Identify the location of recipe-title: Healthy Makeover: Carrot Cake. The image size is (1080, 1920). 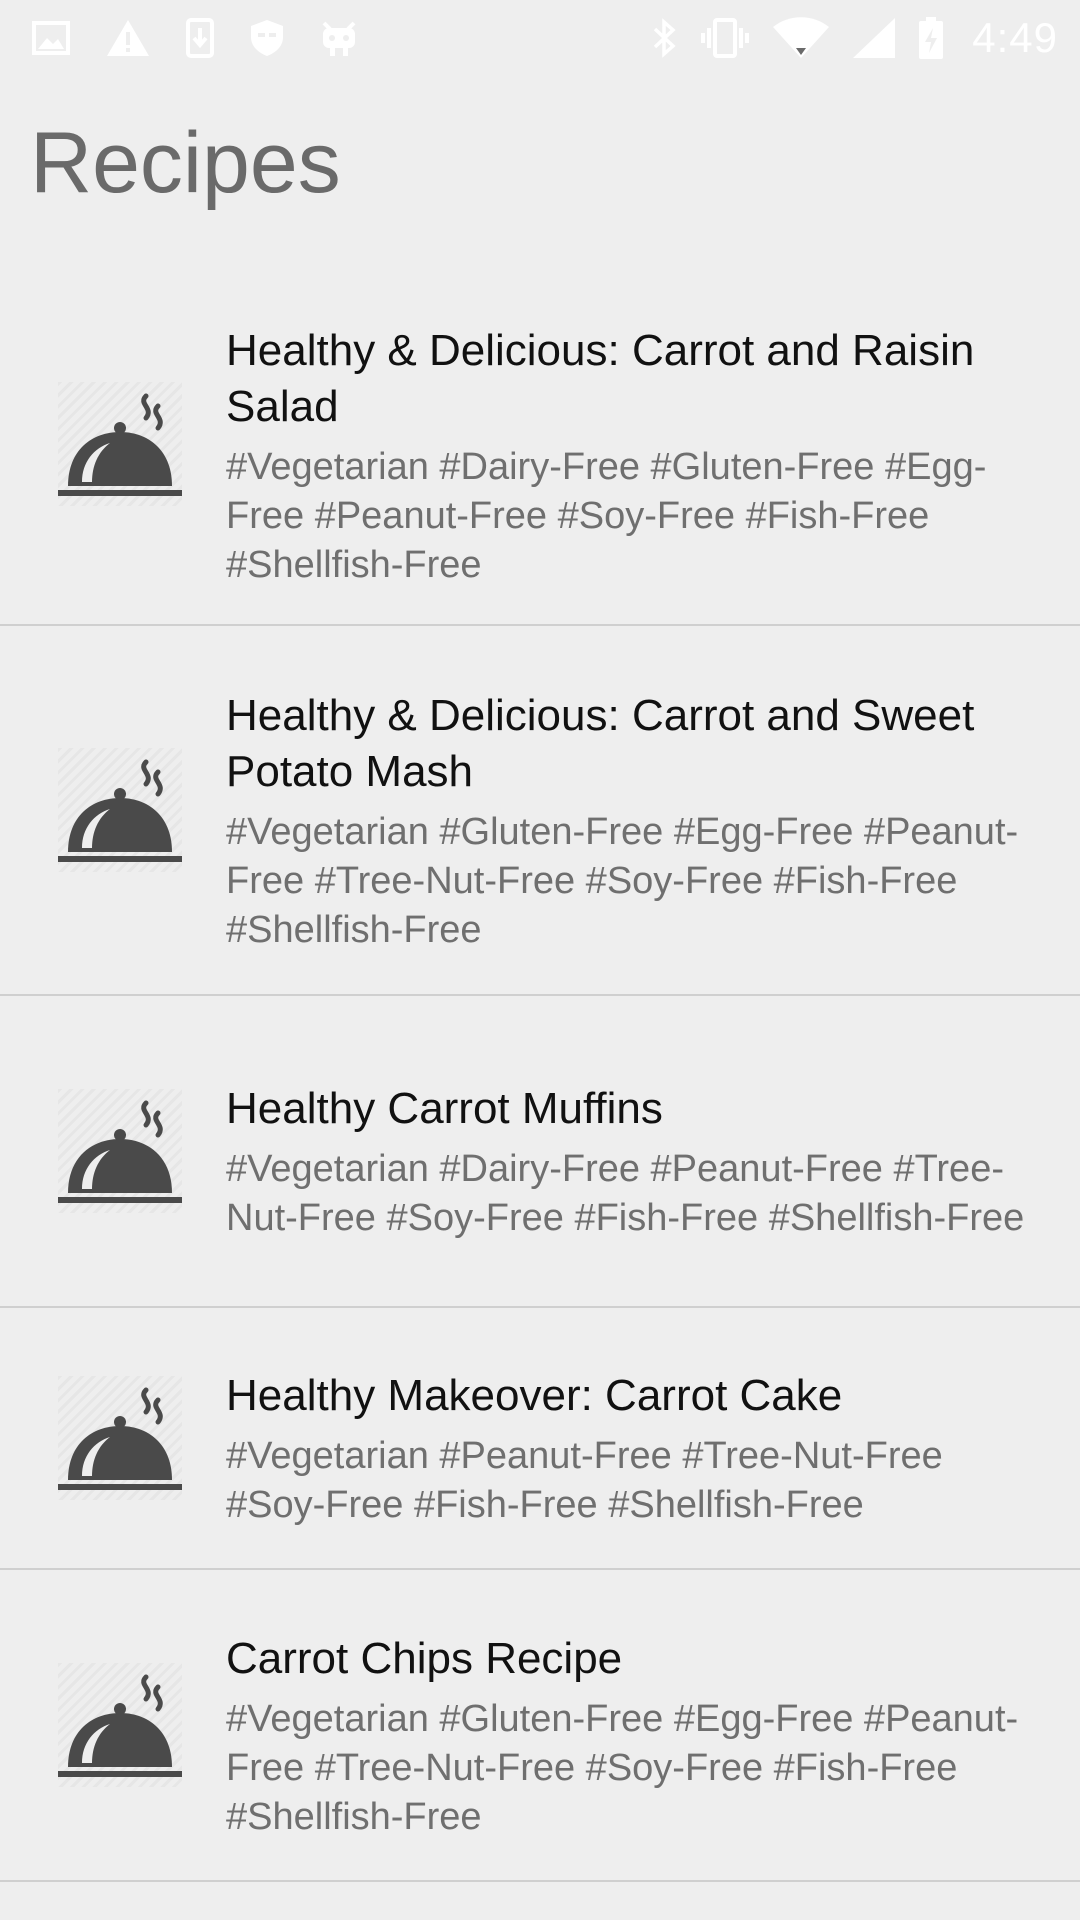
(534, 1395).